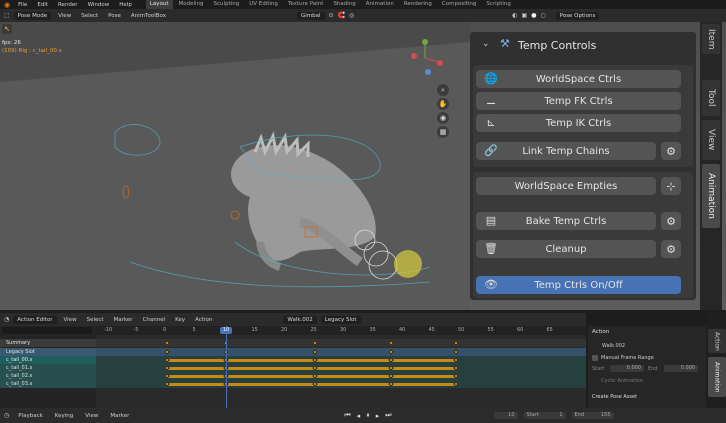  Describe the element at coordinates (443, 90) in the screenshot. I see `zoom-icon: ⌕` at that location.